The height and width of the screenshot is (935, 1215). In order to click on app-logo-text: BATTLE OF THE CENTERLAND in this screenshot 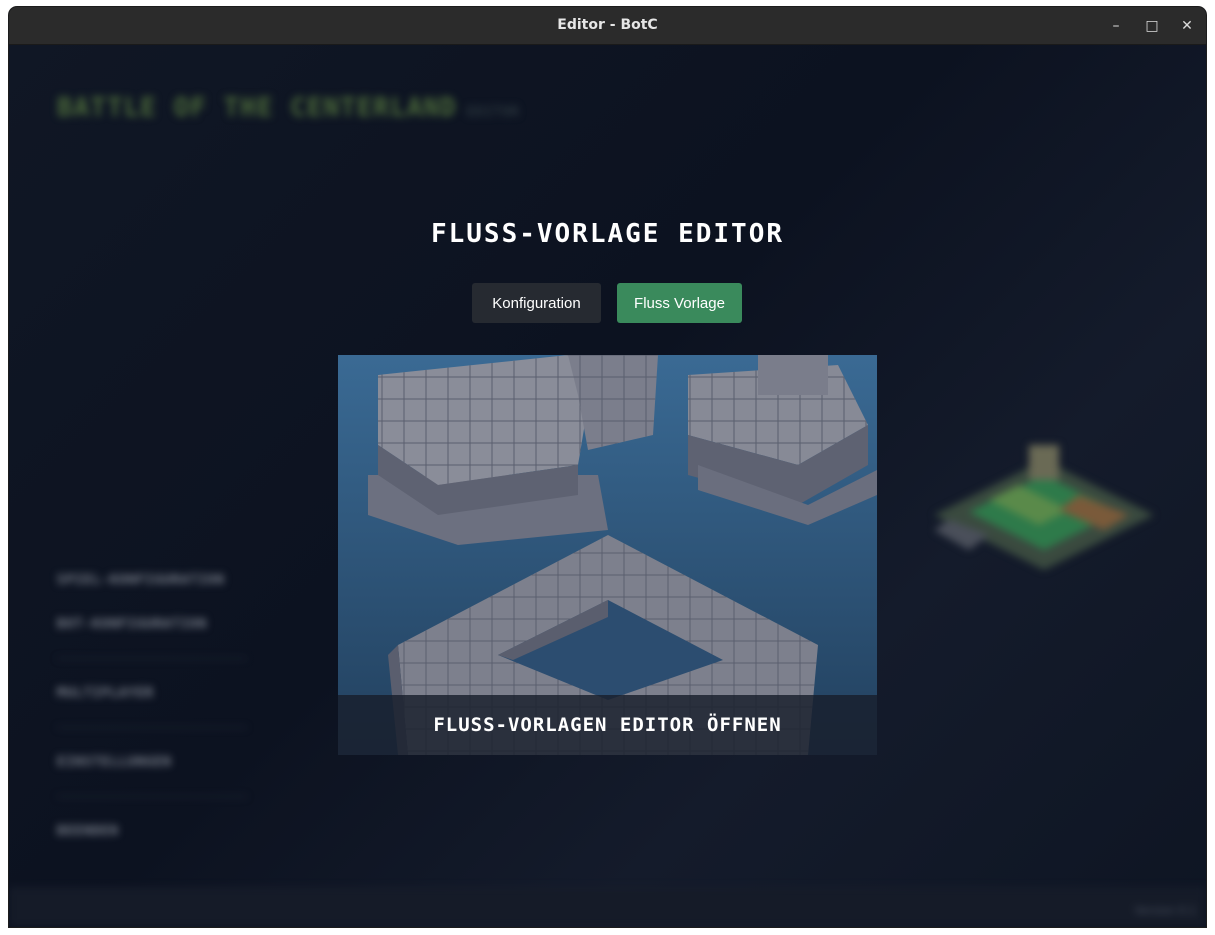, I will do `click(257, 108)`.